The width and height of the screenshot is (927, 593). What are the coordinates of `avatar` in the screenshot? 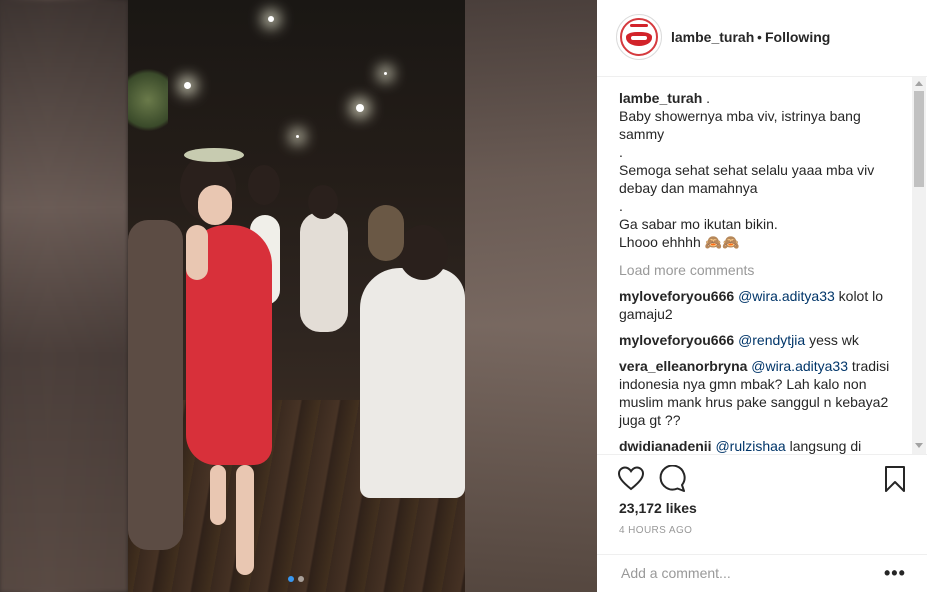 It's located at (639, 37).